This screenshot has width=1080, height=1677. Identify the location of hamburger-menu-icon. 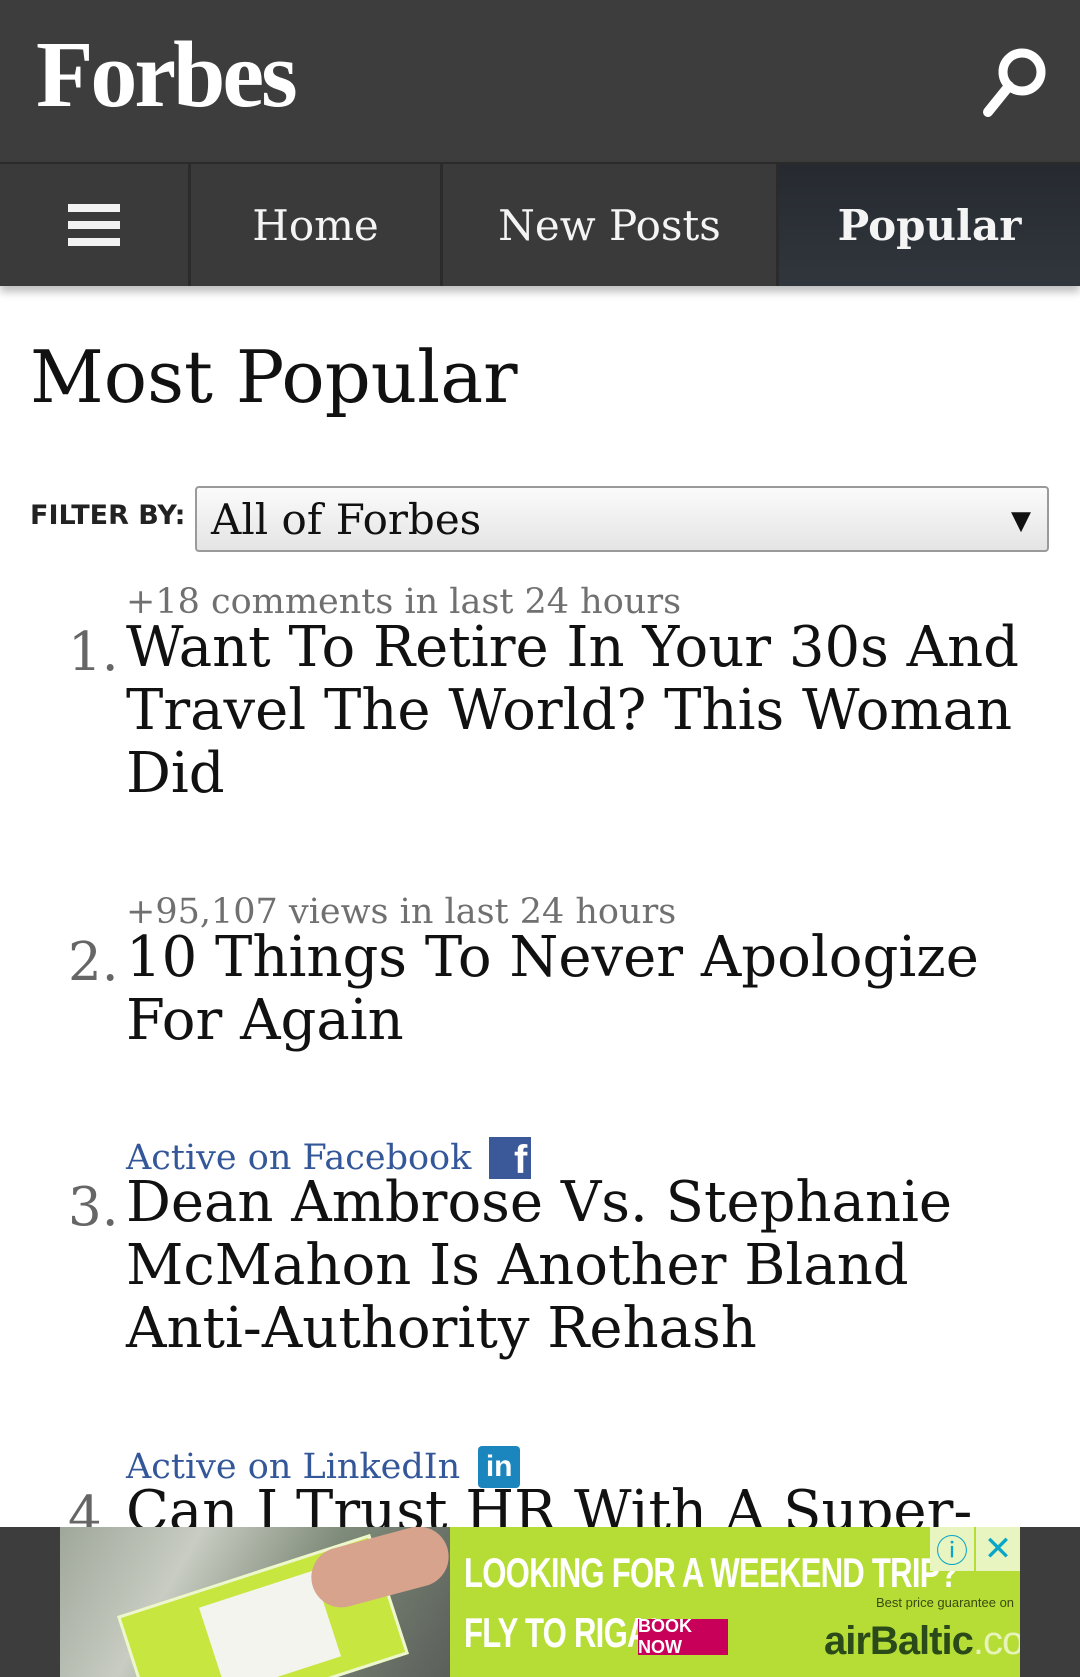
(94, 225).